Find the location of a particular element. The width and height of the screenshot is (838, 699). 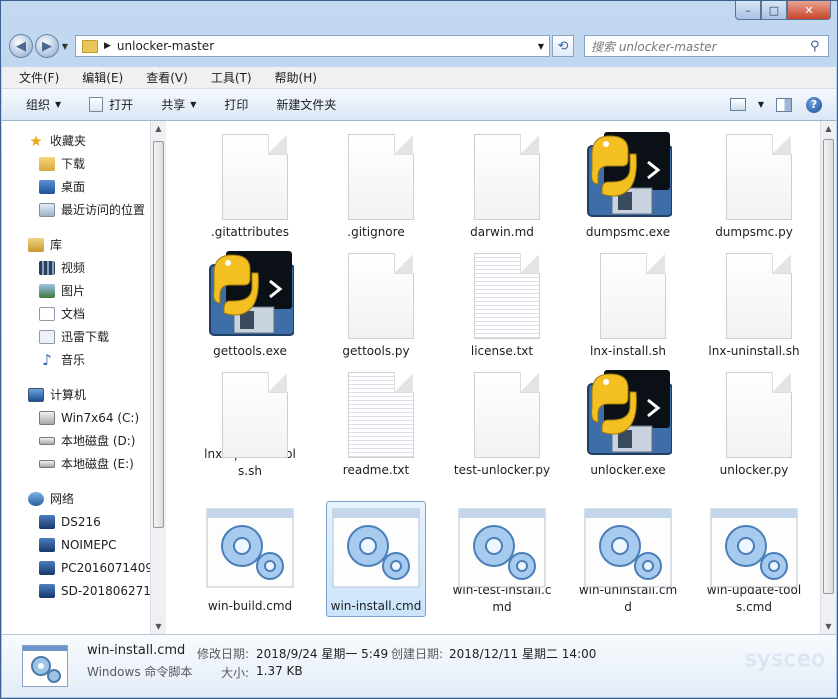

sidebar-scrollbar: ▲ ▼ is located at coordinates (158, 377).